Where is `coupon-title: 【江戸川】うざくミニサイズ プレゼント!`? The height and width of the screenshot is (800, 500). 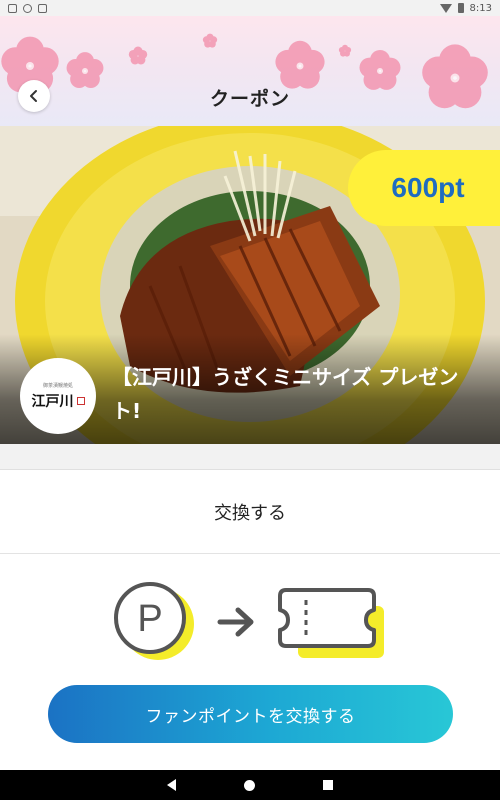 coupon-title: 【江戸川】うざくミニサイズ プレゼント! is located at coordinates (285, 394).